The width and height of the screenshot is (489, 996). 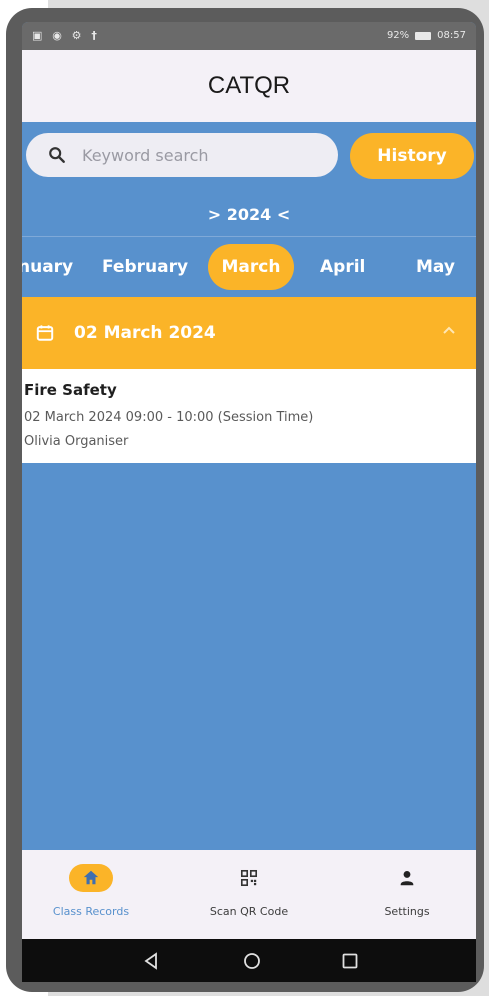 I want to click on chevron-up-icon, so click(x=449, y=330).